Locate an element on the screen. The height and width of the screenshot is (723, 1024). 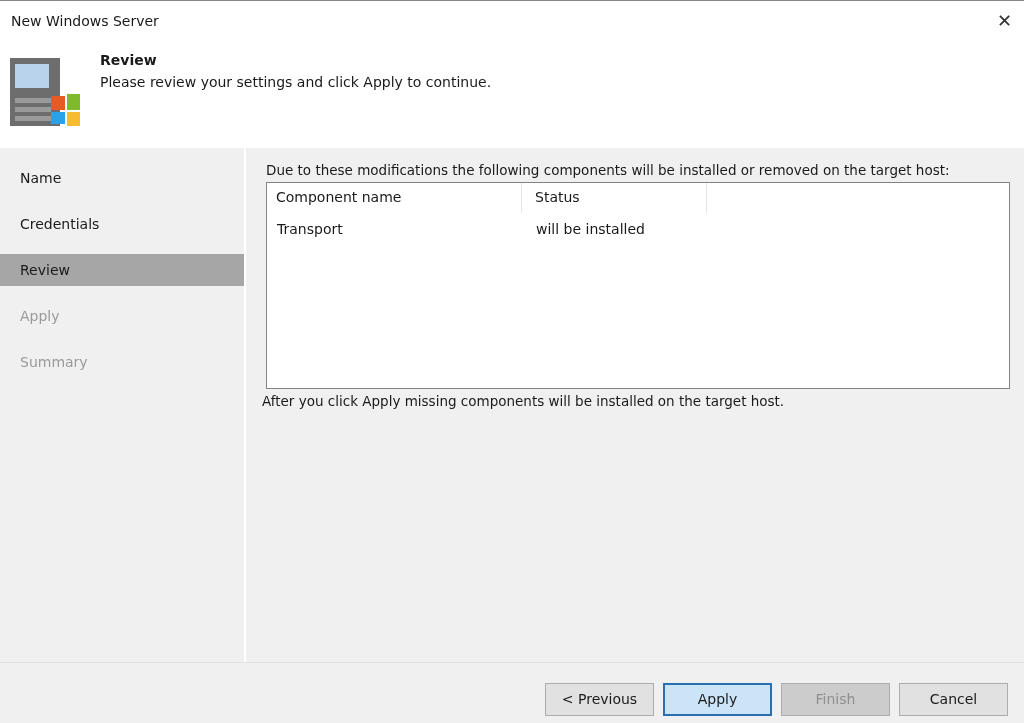
dialog-button: Cancel is located at coordinates (953, 699).